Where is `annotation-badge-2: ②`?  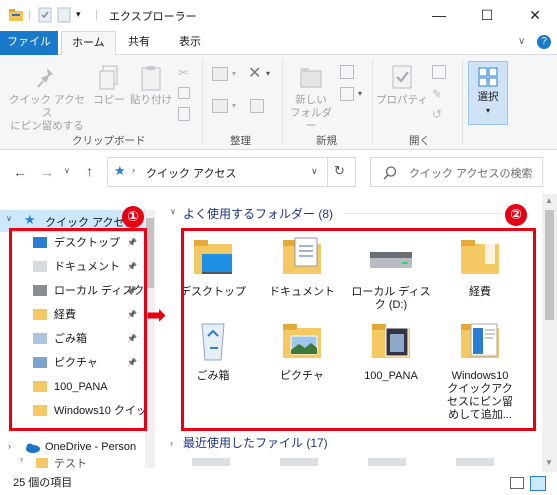
annotation-badge-2: ② is located at coordinates (516, 215).